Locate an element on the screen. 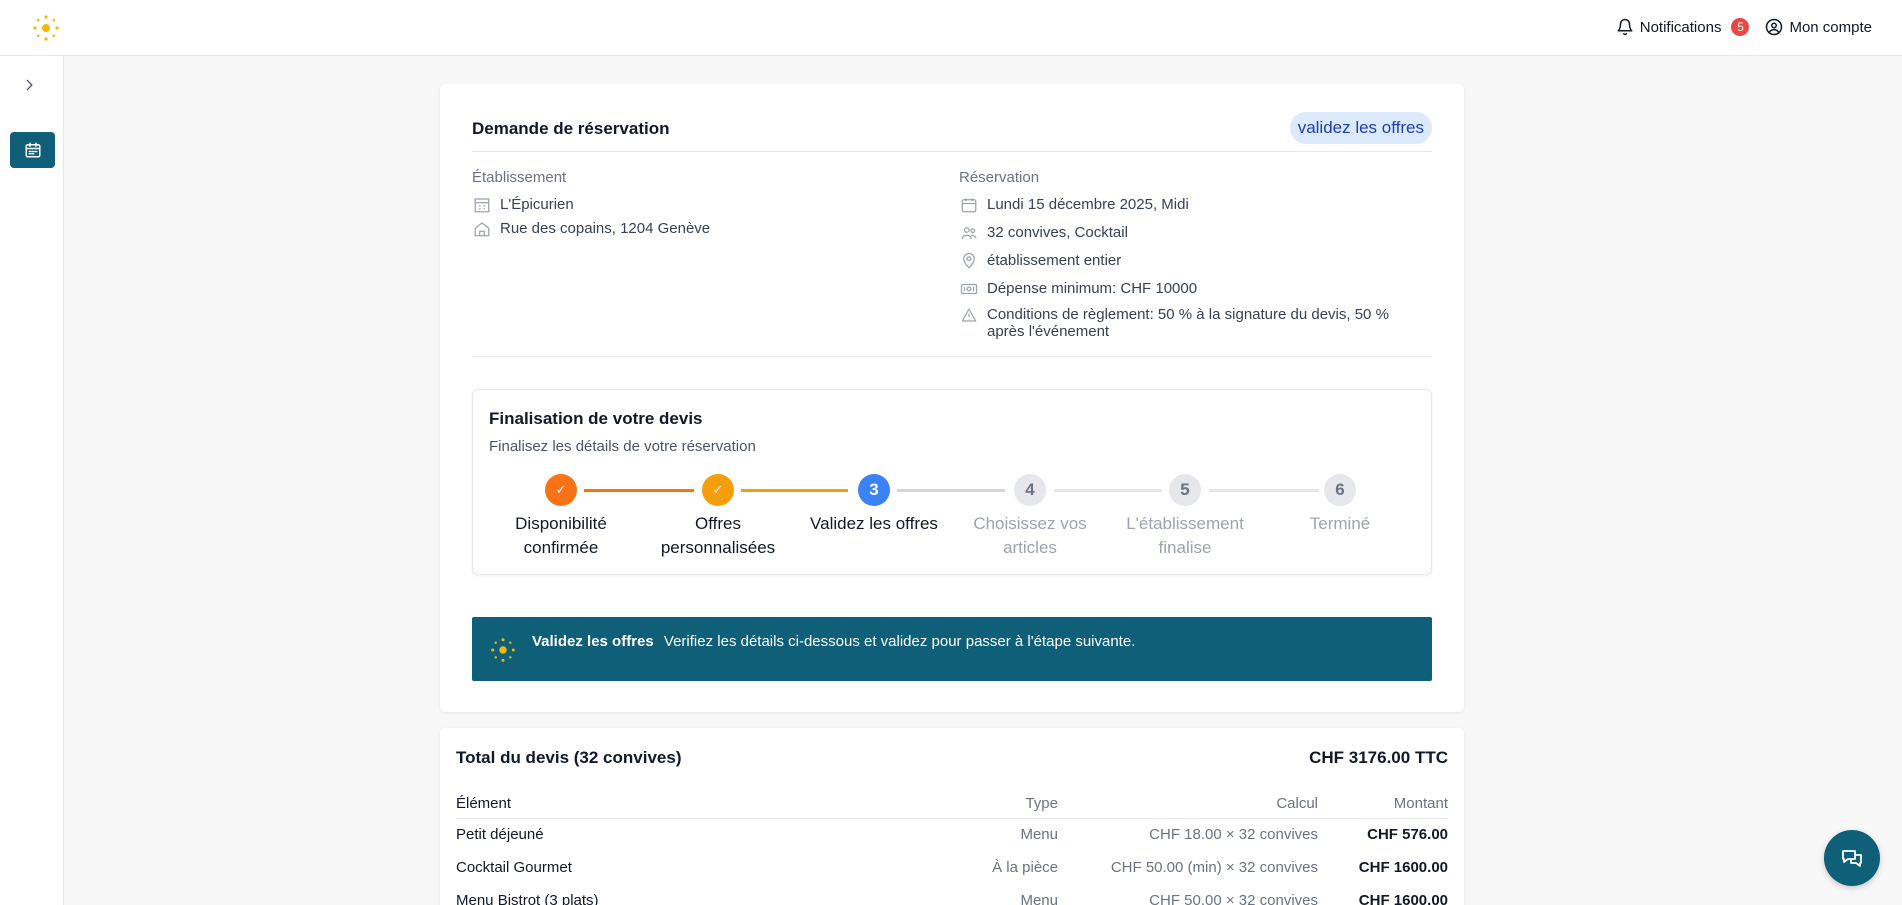 This screenshot has width=1902, height=905. step-label-line: finalise is located at coordinates (1185, 547).